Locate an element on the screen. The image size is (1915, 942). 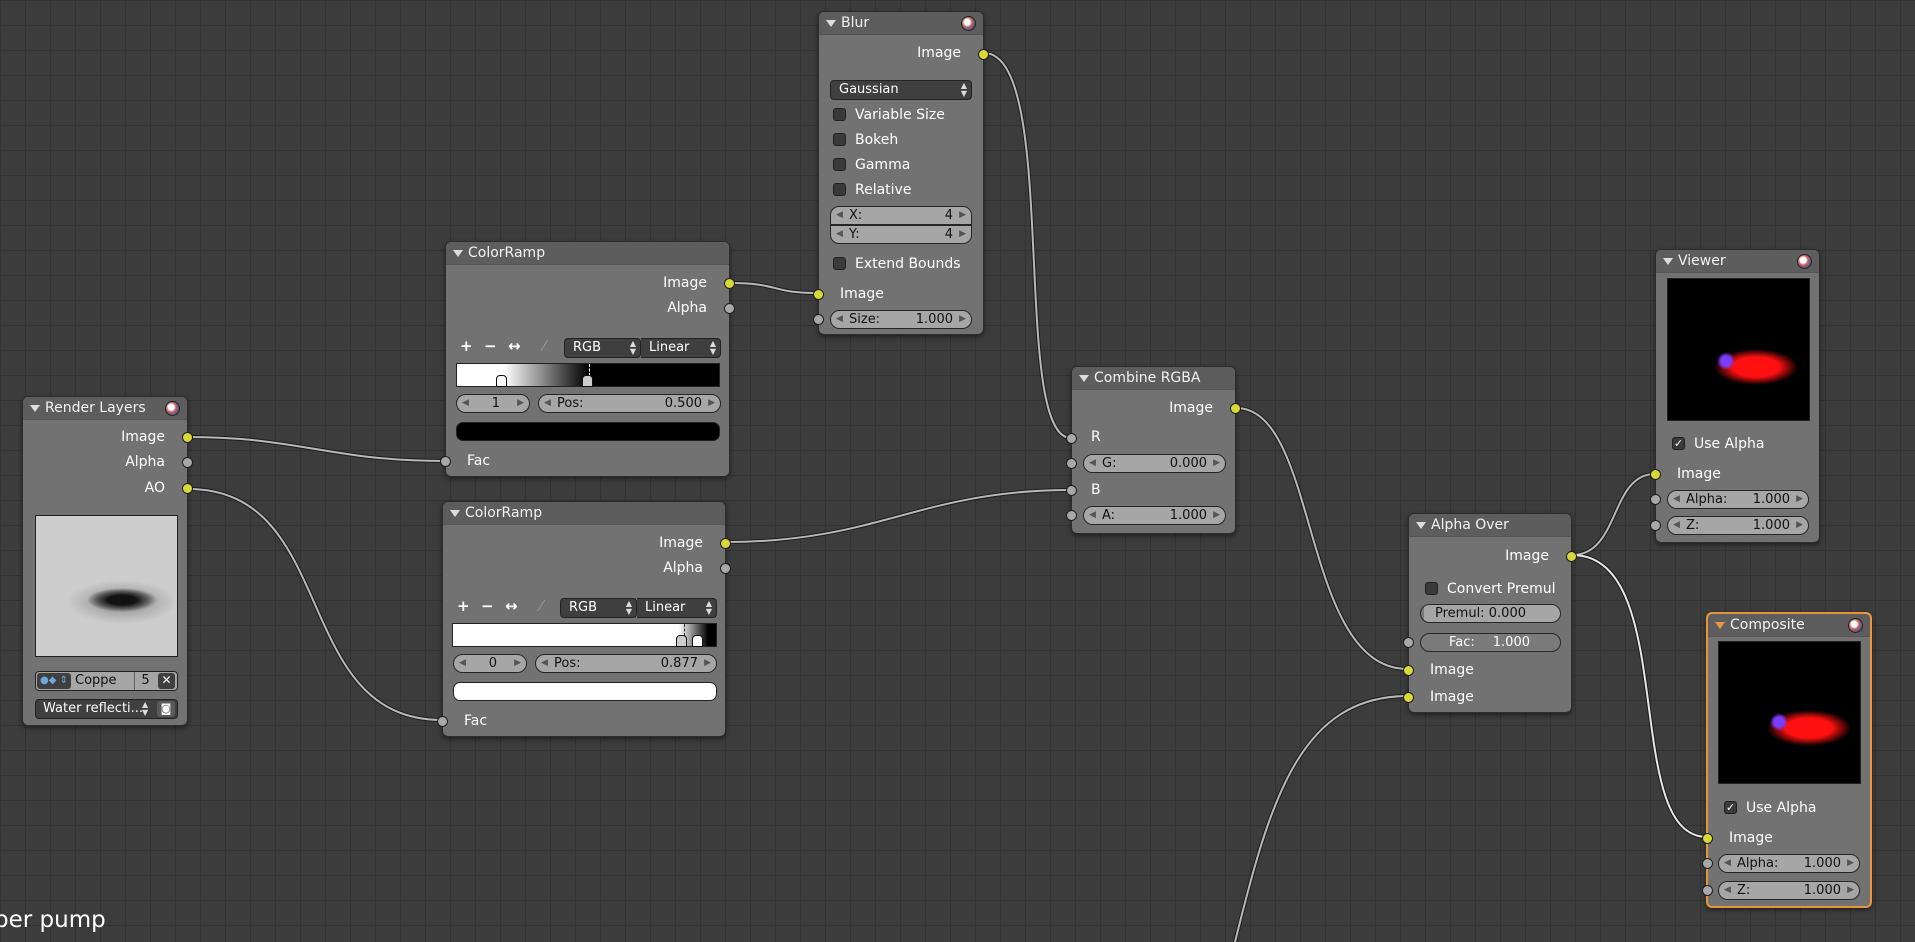
ramp-stop-handle-active is located at coordinates (587, 381).